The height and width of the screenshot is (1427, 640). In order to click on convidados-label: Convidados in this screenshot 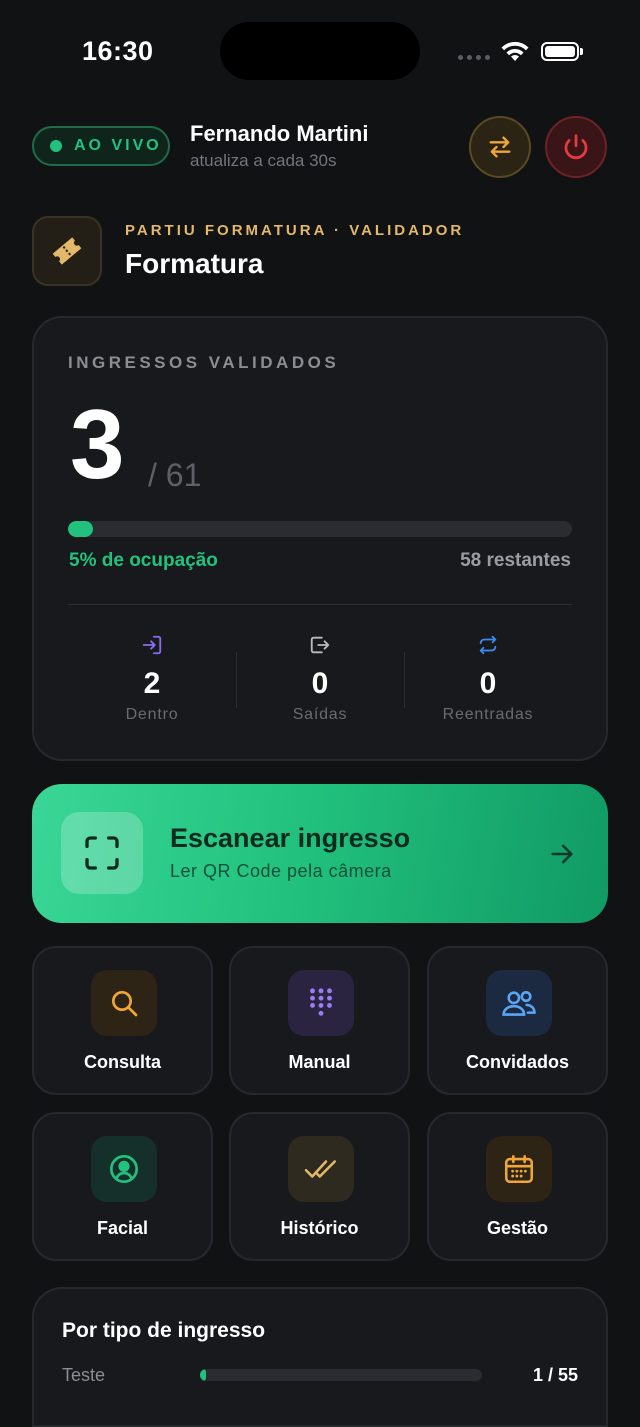, I will do `click(517, 1062)`.